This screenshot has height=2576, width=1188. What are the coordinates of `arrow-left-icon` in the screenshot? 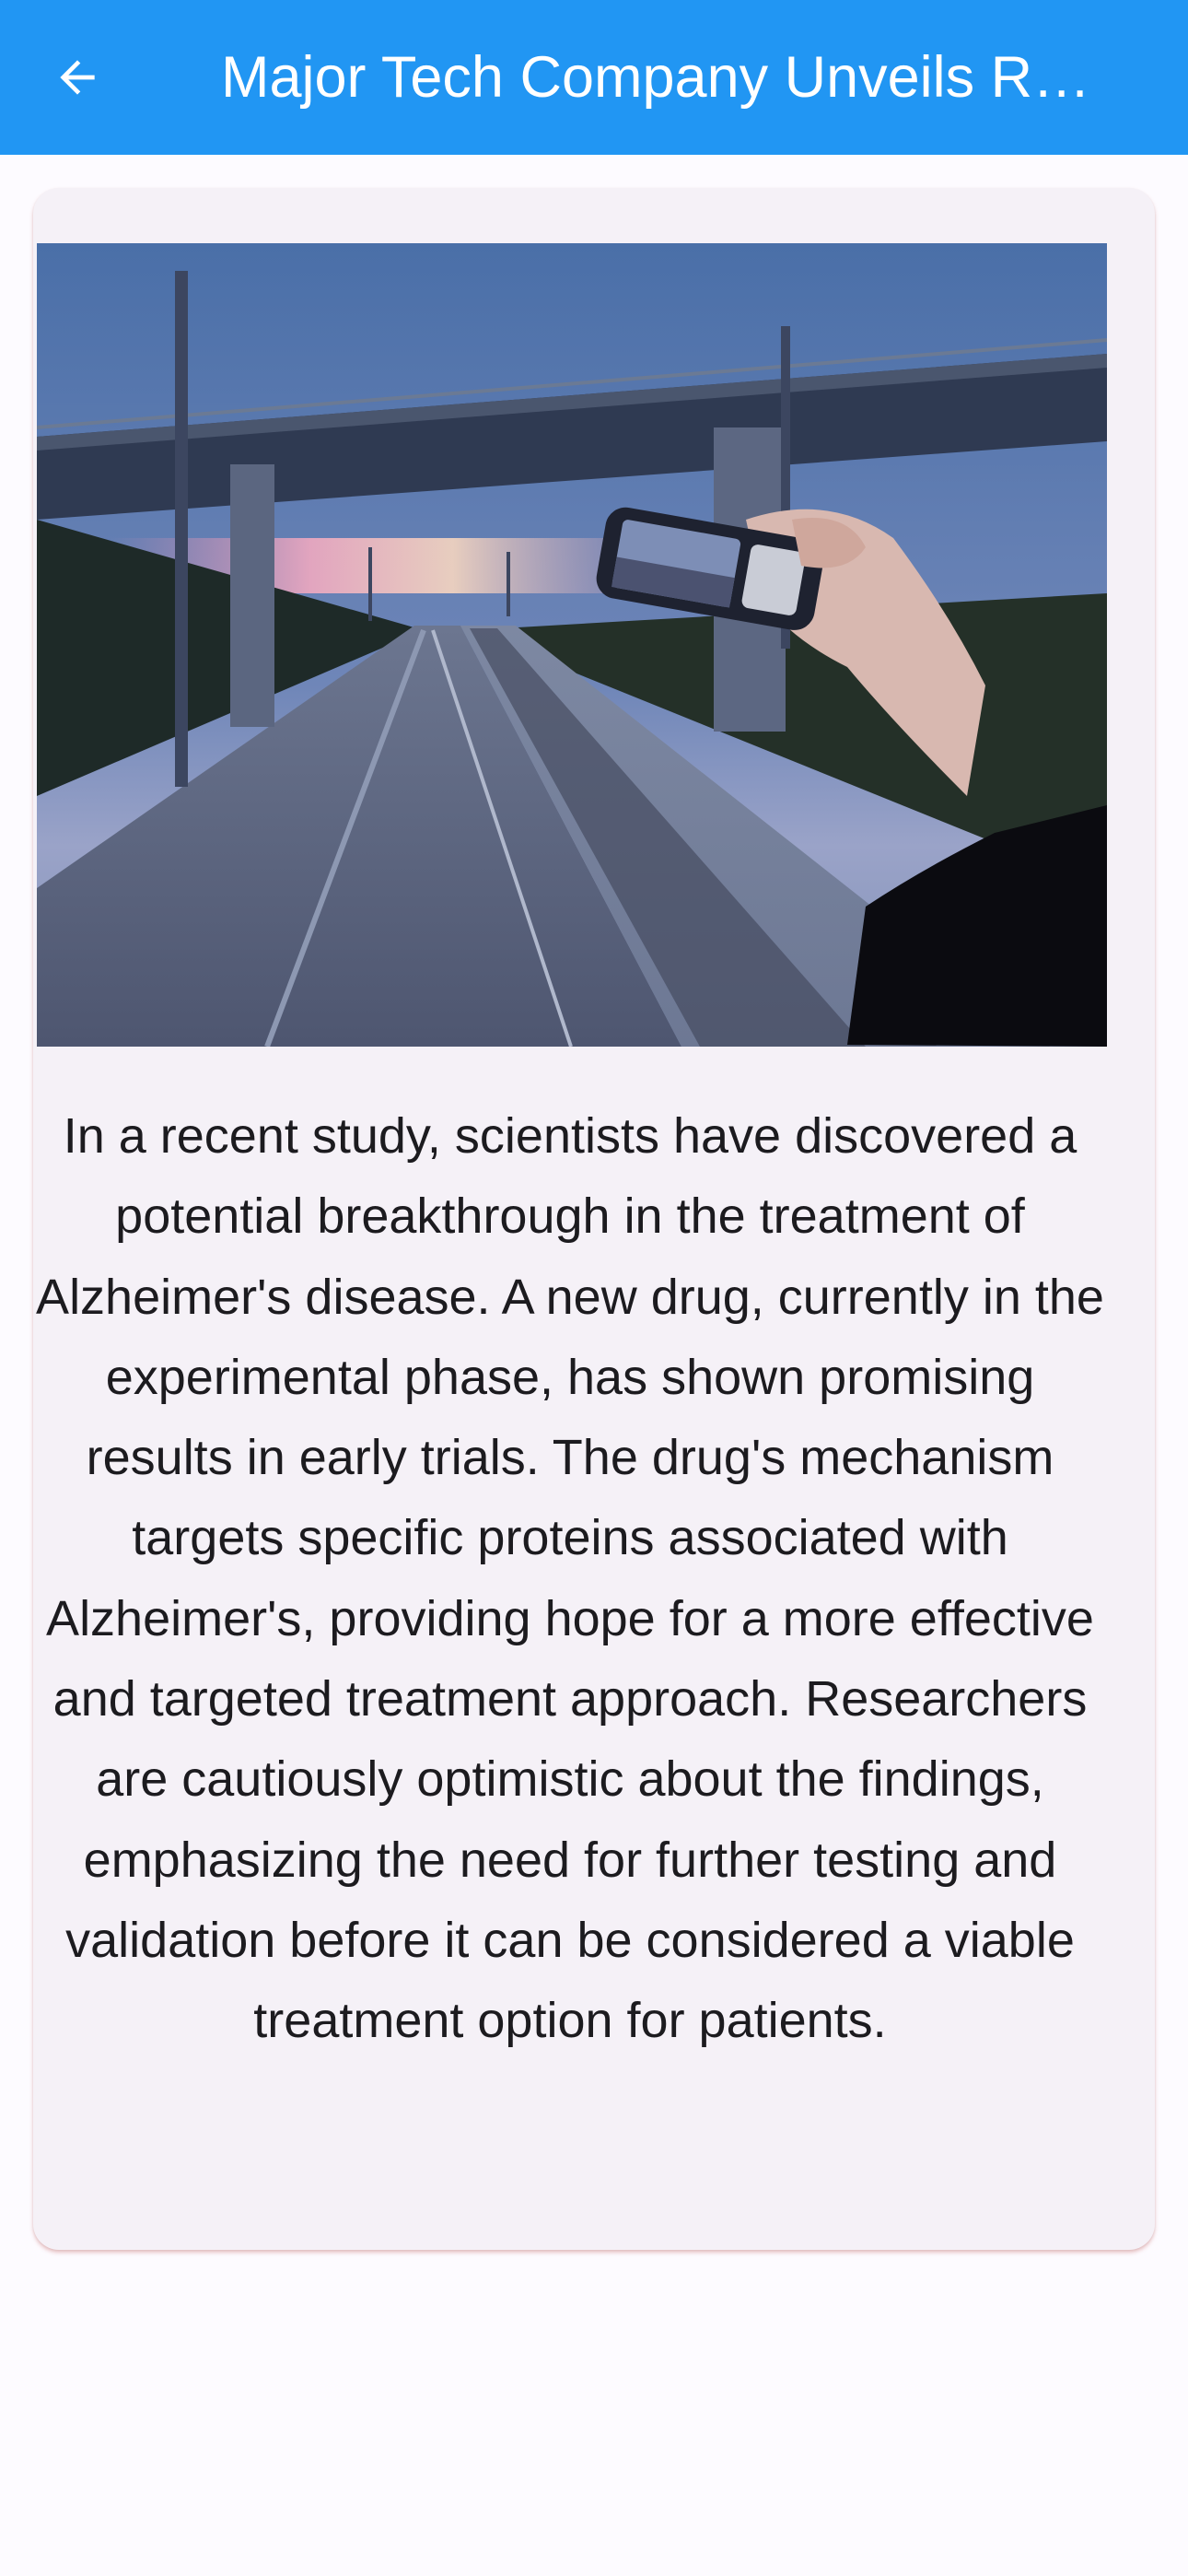 It's located at (77, 77).